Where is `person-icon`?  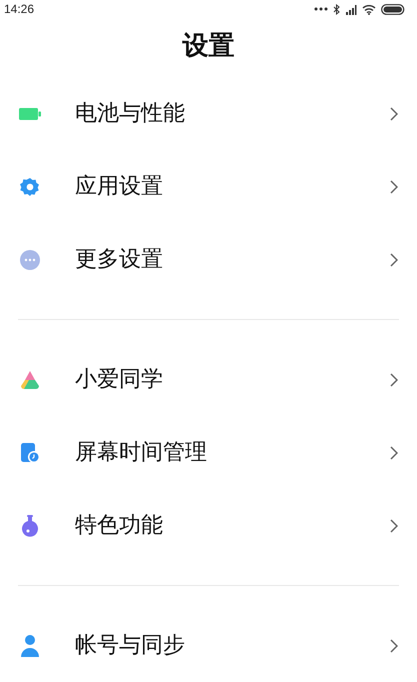 person-icon is located at coordinates (30, 645).